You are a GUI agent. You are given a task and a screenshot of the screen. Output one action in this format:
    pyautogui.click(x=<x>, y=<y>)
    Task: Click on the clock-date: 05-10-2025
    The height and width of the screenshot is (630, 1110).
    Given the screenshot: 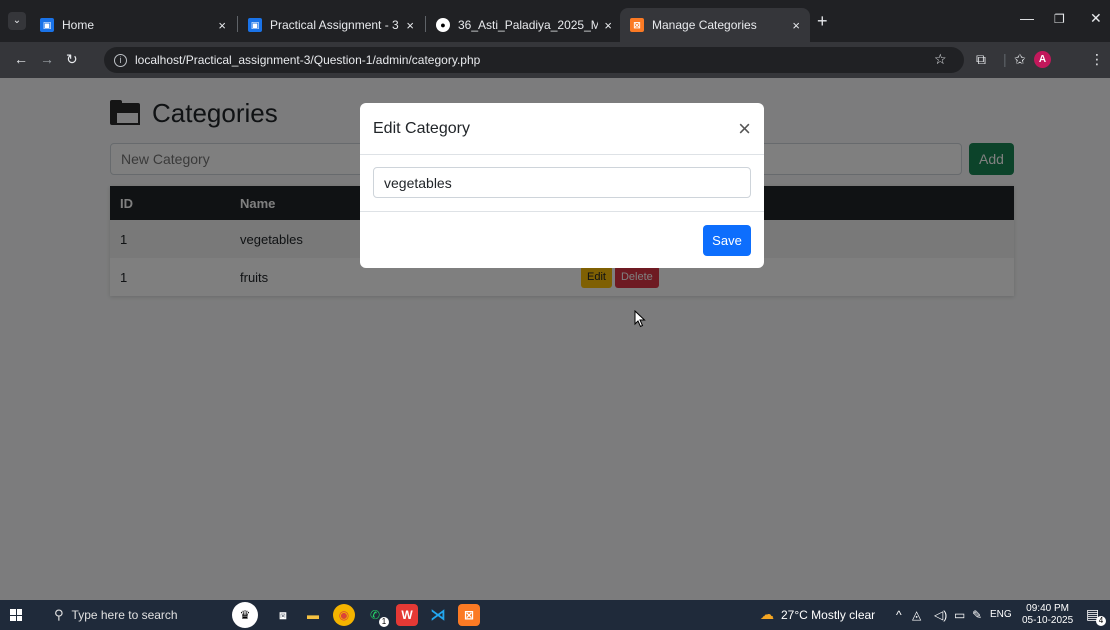 What is the action you would take?
    pyautogui.click(x=1048, y=620)
    